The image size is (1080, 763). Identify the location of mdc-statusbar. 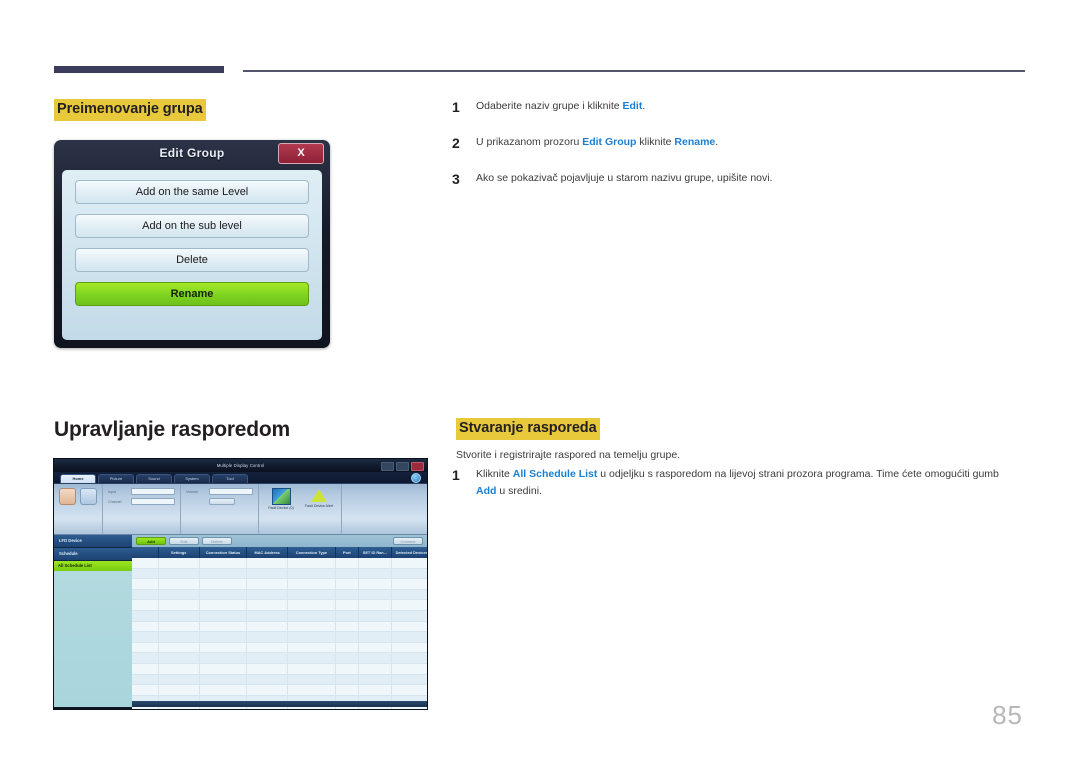
(279, 704).